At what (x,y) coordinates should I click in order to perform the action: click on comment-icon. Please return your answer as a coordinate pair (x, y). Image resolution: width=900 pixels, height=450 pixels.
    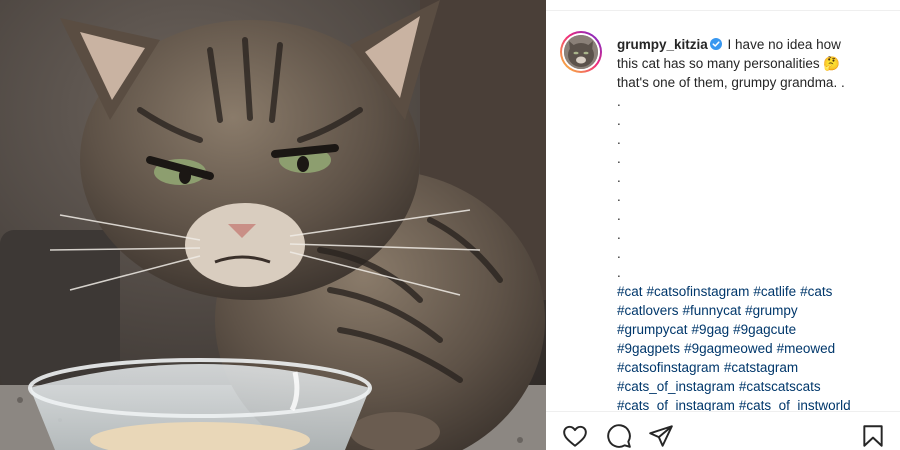
    Looking at the image, I should click on (619, 436).